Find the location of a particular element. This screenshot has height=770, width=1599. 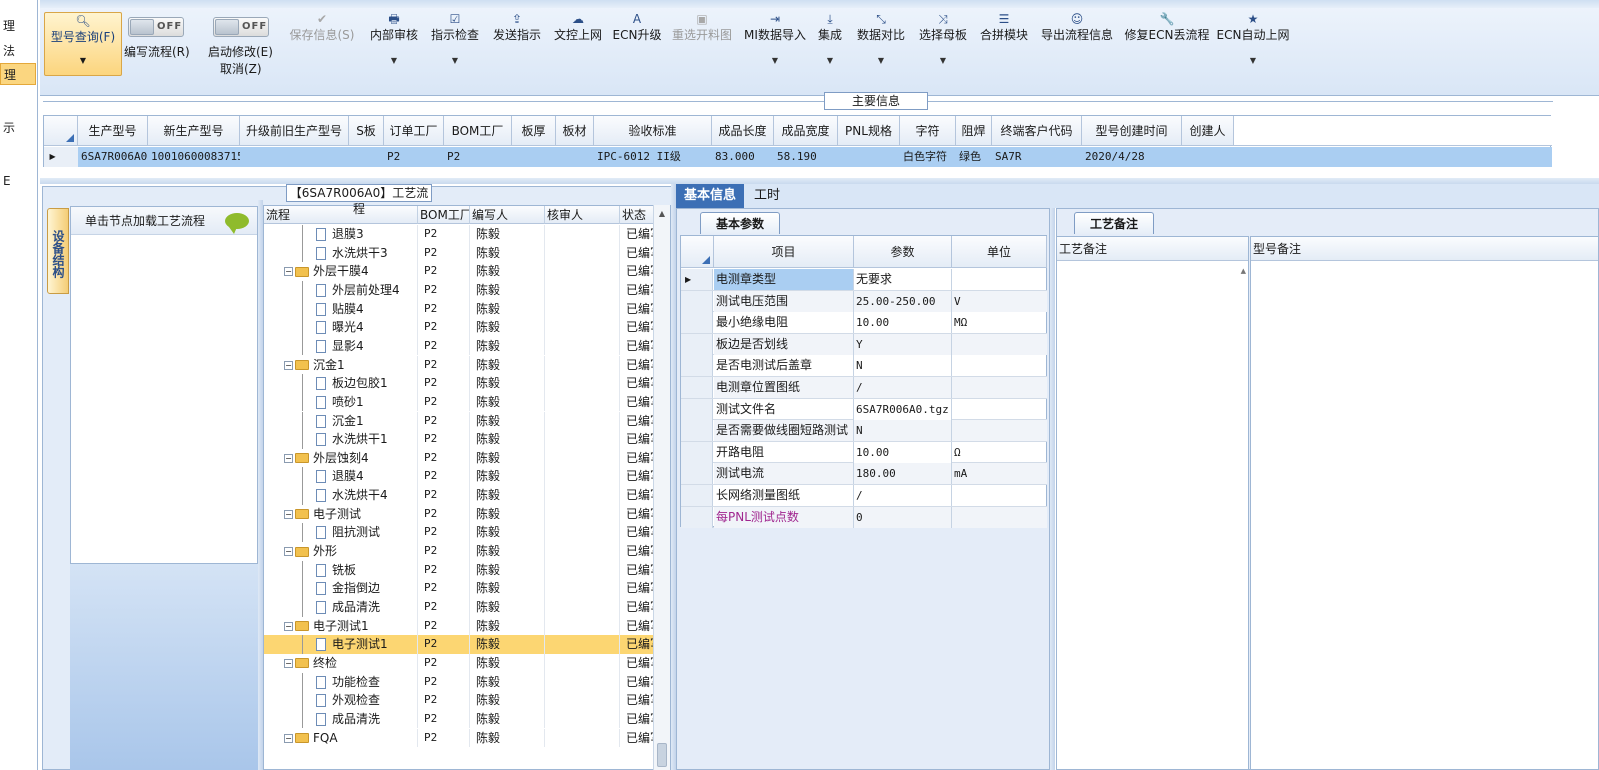

grid-column-header: 新生产型号 is located at coordinates (194, 131).